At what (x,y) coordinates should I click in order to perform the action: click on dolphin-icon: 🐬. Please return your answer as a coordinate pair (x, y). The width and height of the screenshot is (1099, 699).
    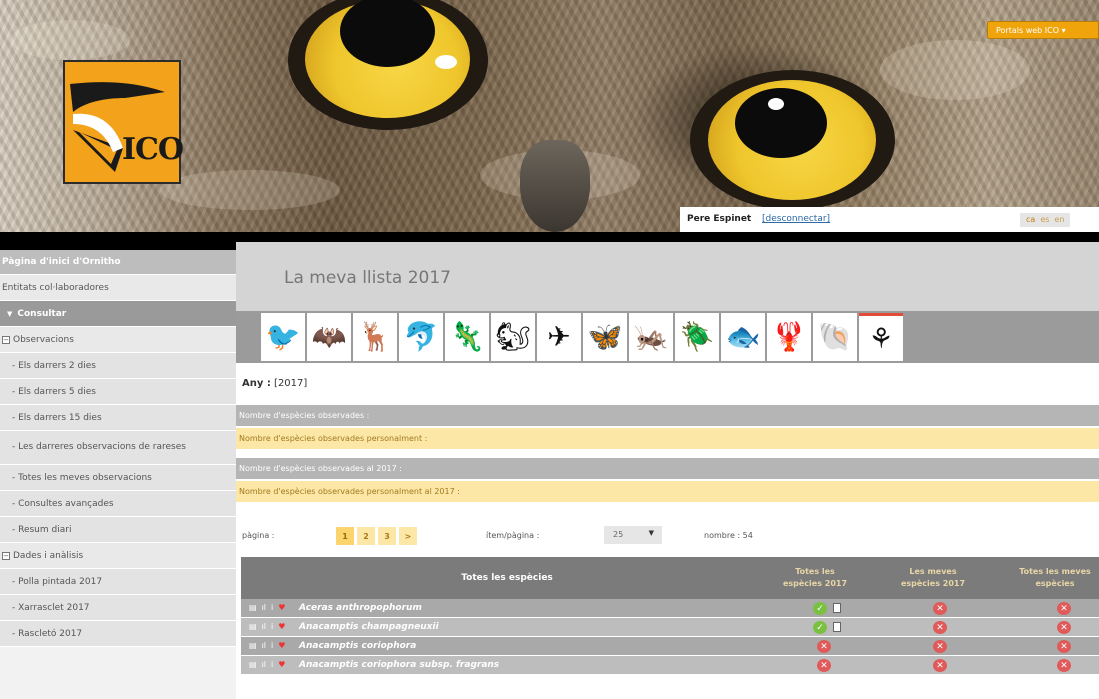
    Looking at the image, I should click on (421, 336).